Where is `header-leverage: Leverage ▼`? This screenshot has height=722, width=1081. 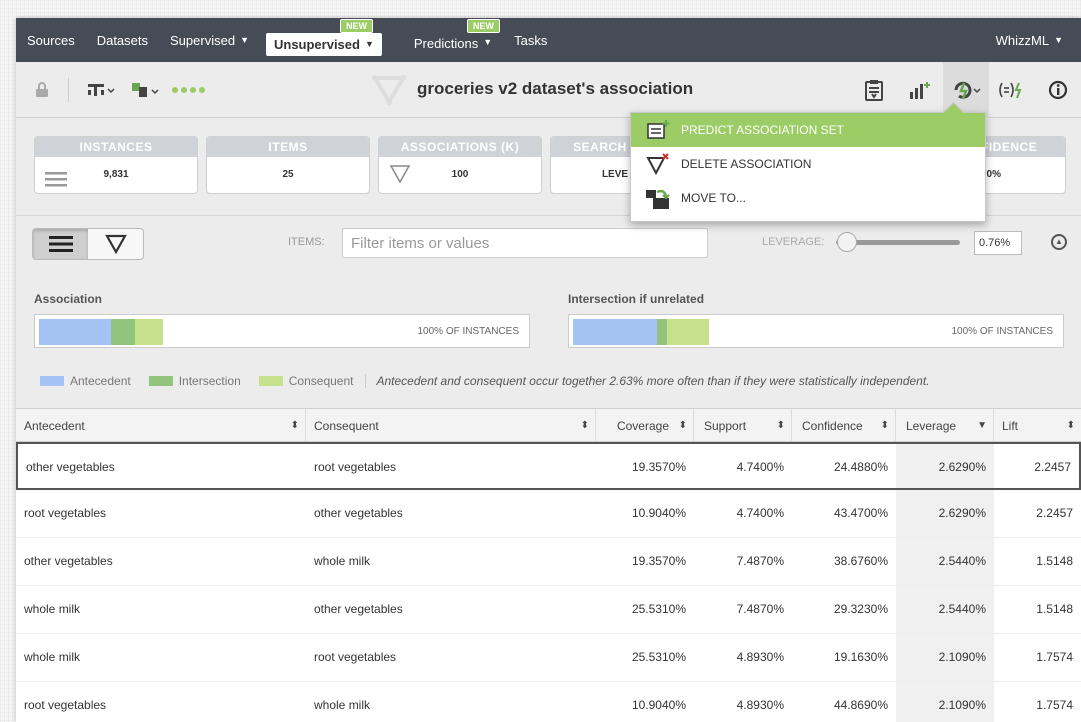
header-leverage: Leverage ▼ is located at coordinates (945, 425).